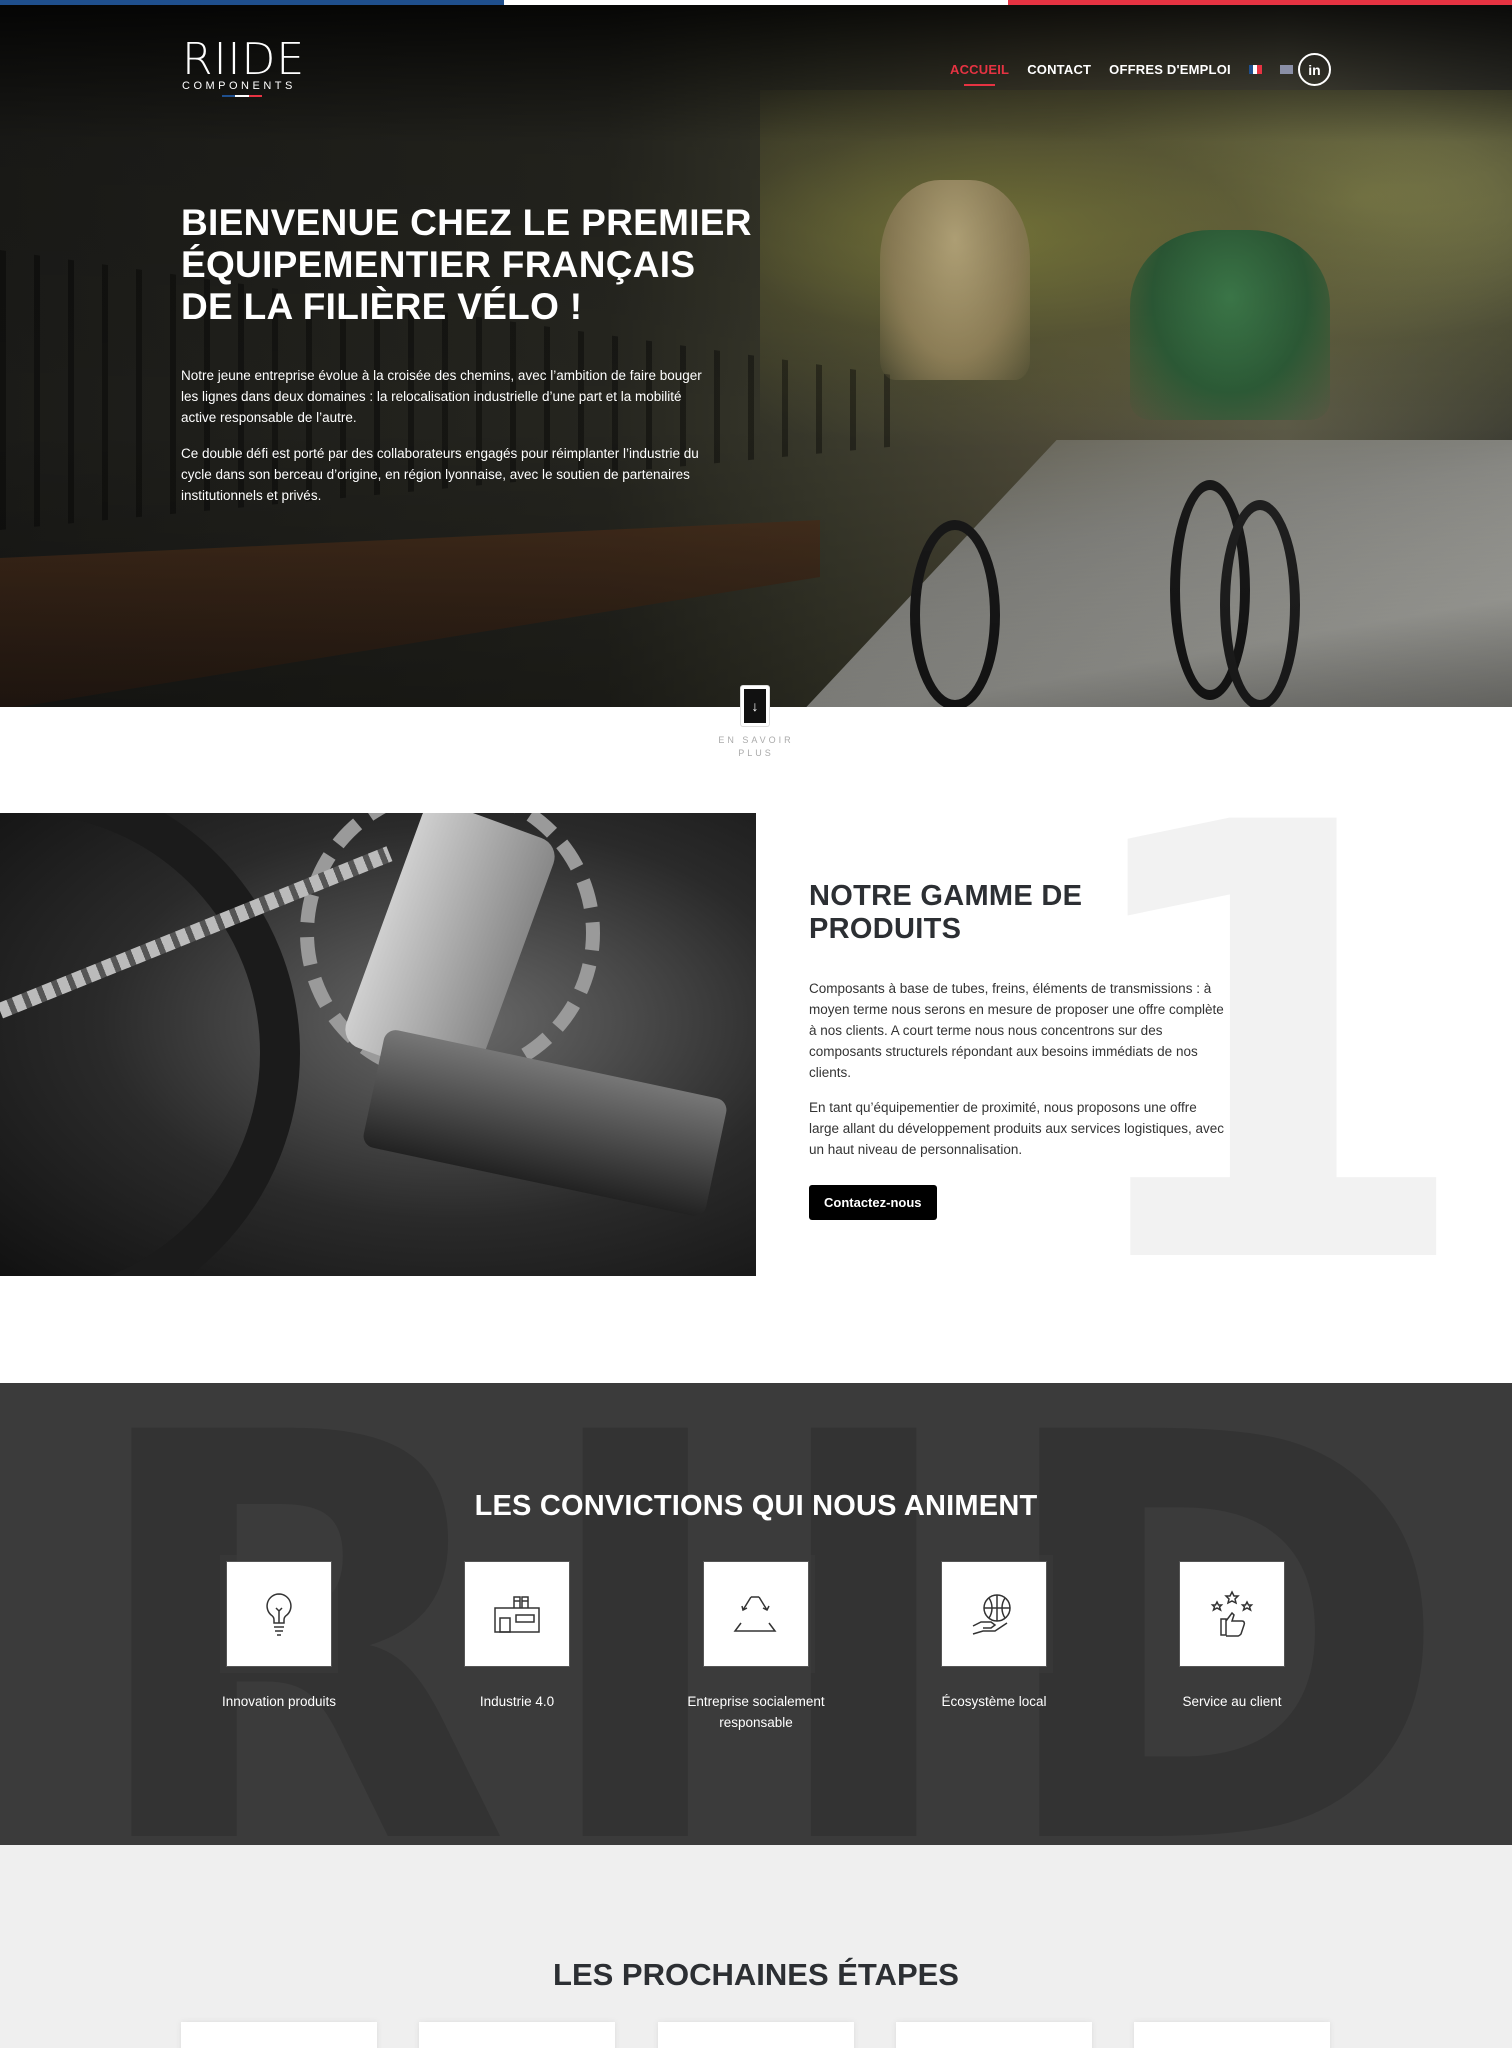 The width and height of the screenshot is (1512, 2048). Describe the element at coordinates (756, 1506) in the screenshot. I see `convictions-title: LES CONVICTIONS QUI NOUS ANIMENT` at that location.